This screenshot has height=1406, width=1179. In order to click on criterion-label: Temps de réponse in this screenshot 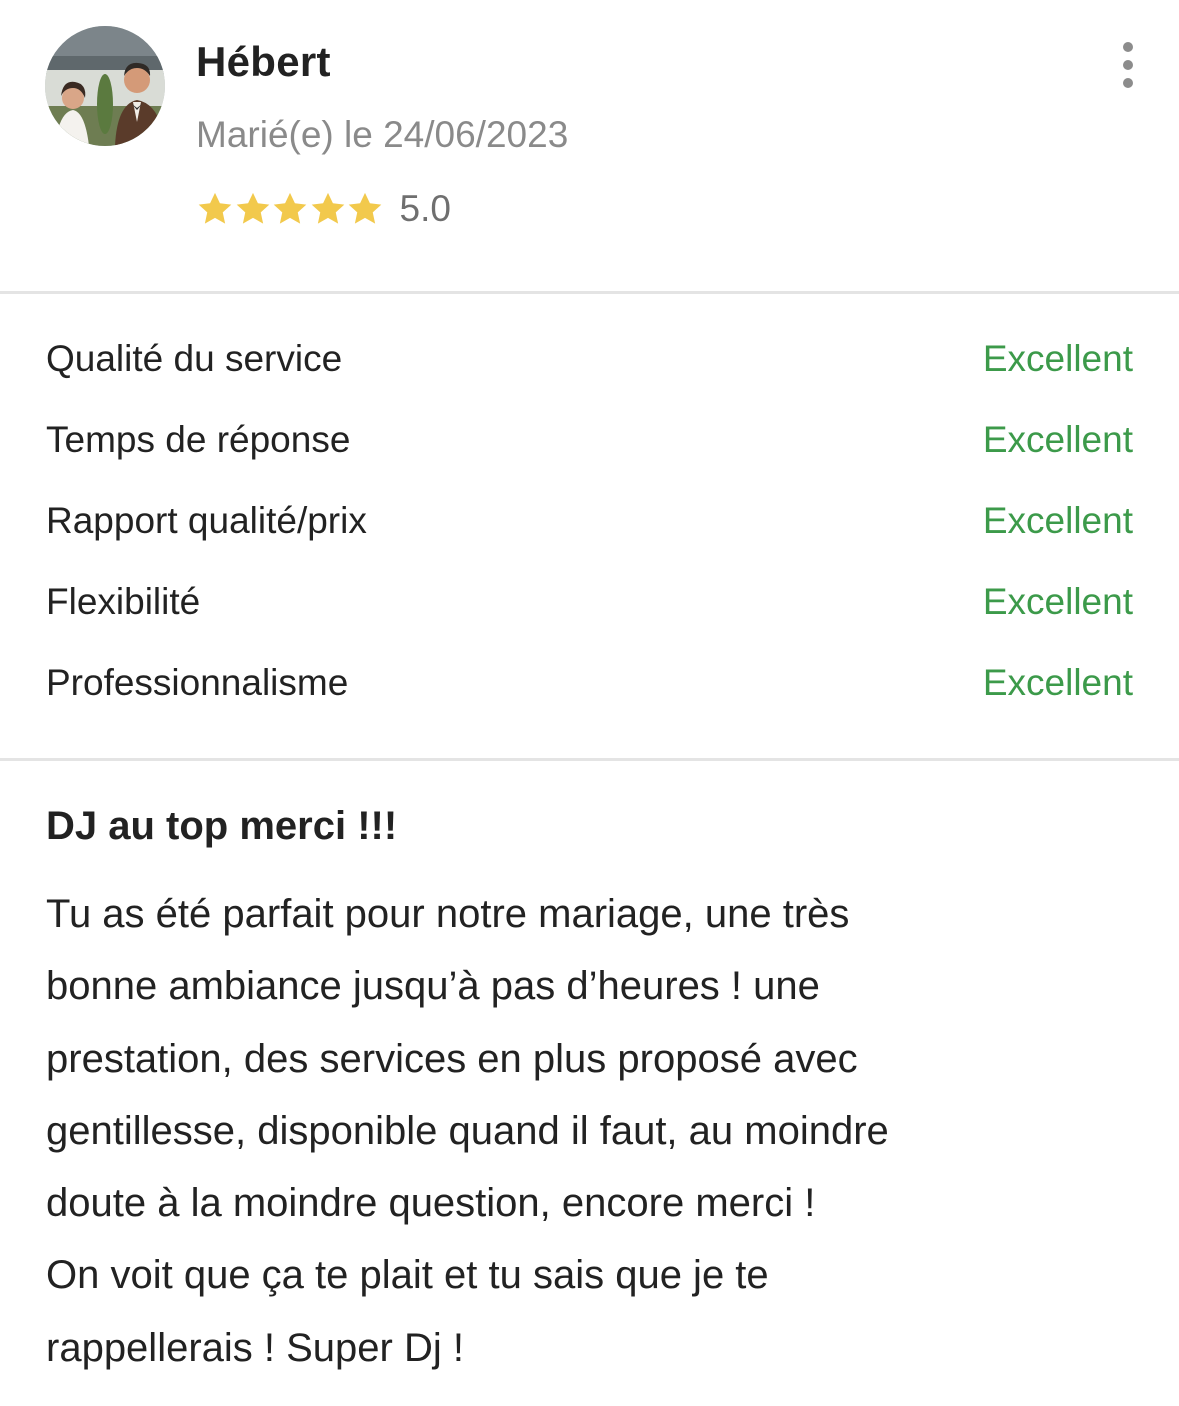, I will do `click(198, 439)`.